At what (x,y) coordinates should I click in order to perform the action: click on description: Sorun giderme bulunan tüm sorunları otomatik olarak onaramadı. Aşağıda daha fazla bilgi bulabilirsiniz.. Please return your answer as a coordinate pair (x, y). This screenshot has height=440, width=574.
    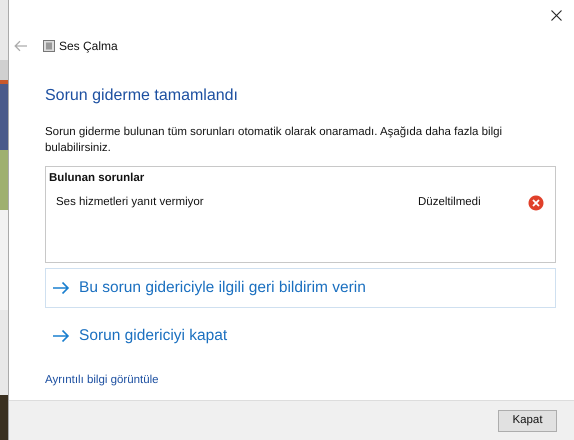
    Looking at the image, I should click on (274, 140).